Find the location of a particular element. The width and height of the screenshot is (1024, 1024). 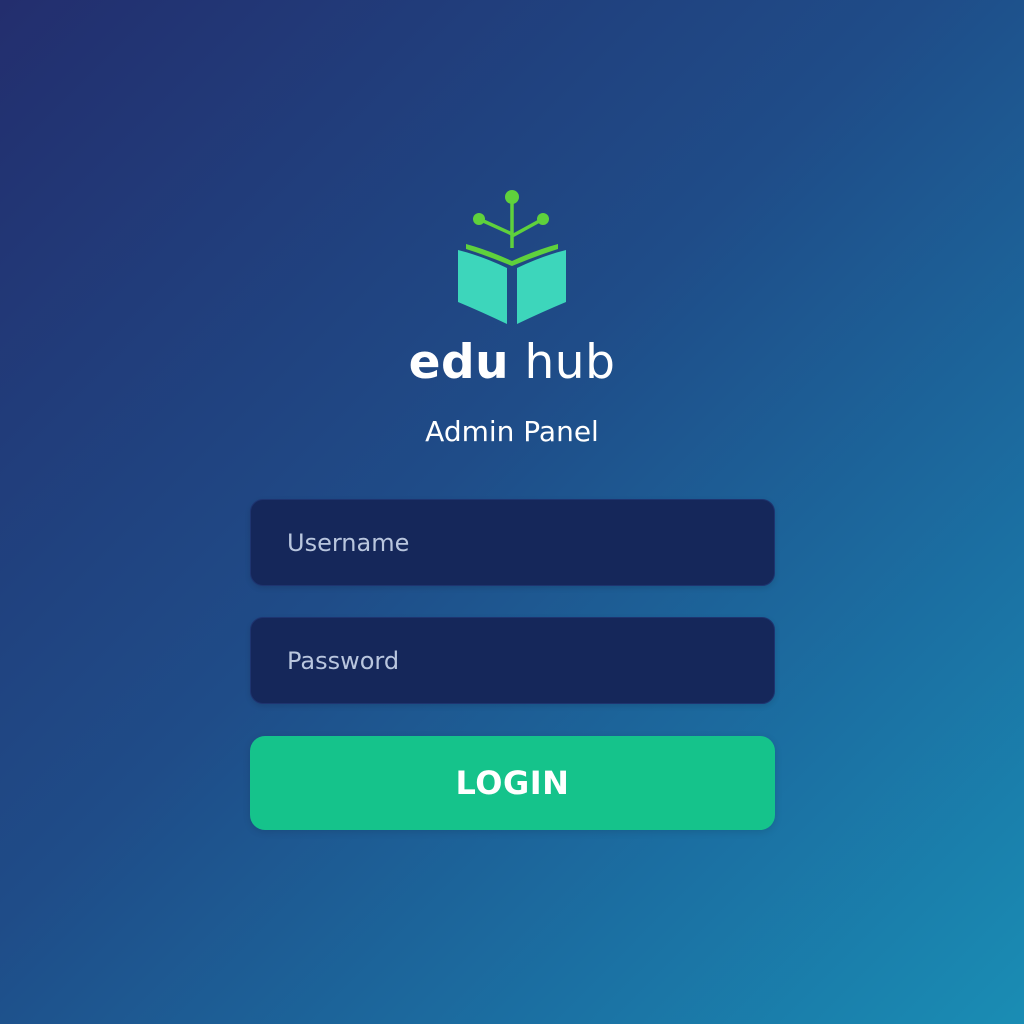

page-subtitle: Admin Panel is located at coordinates (512, 431).